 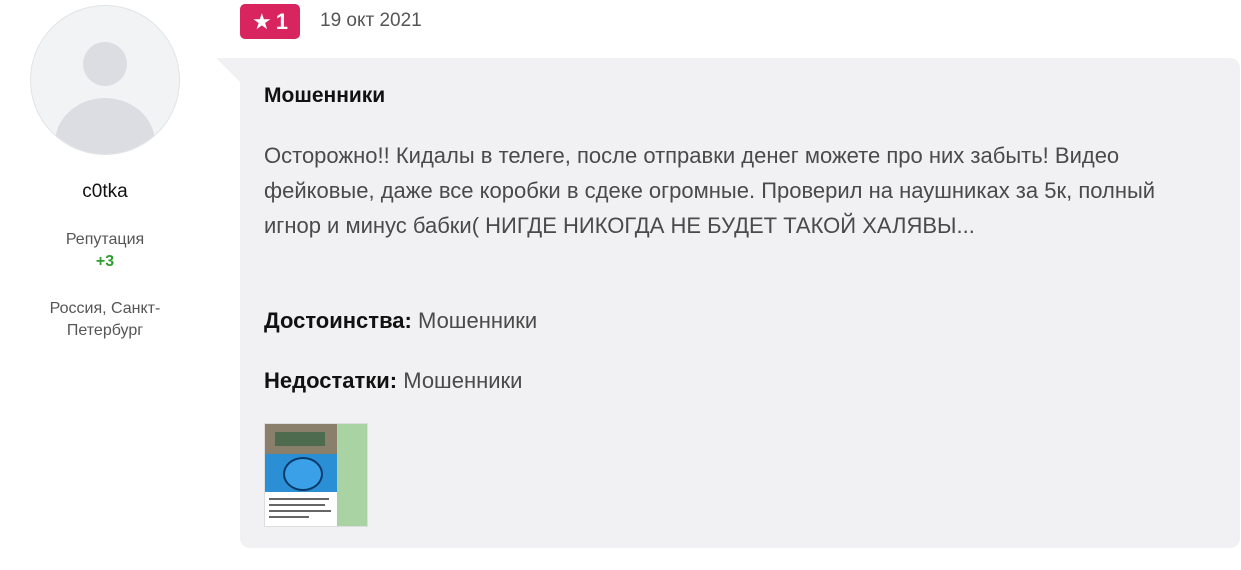 I want to click on review-photo-thumbnail, so click(x=316, y=475).